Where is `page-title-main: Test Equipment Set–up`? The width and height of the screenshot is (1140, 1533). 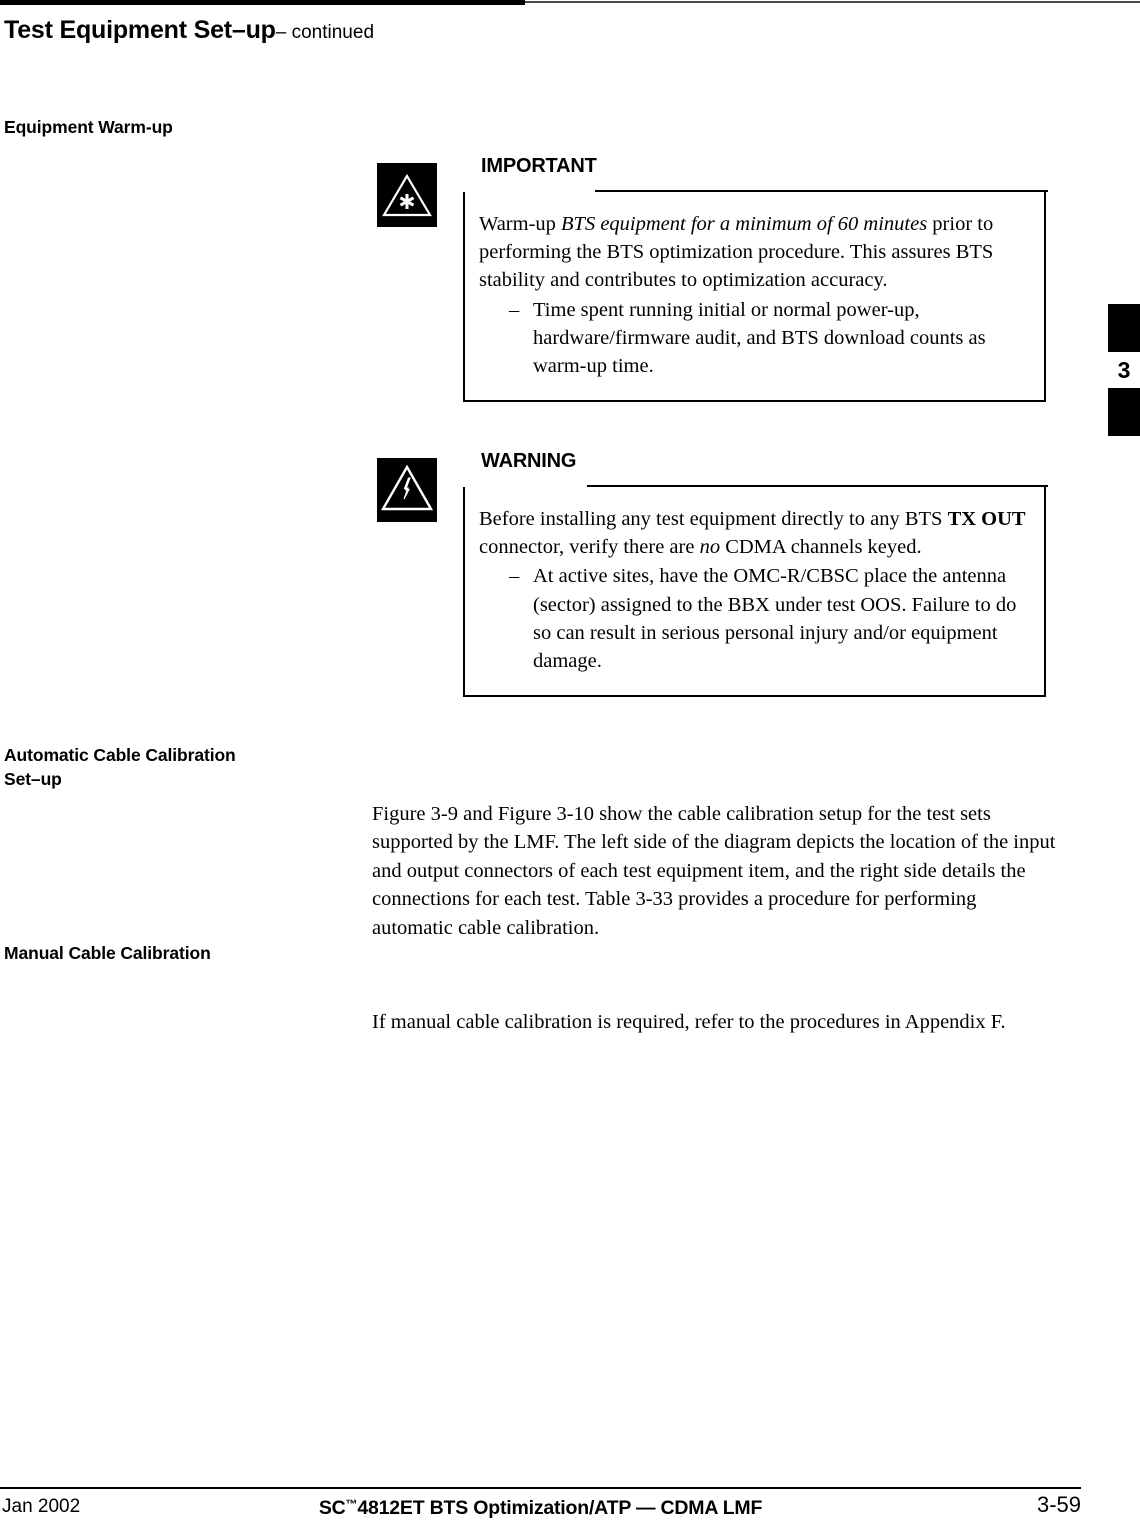 page-title-main: Test Equipment Set–up is located at coordinates (140, 30).